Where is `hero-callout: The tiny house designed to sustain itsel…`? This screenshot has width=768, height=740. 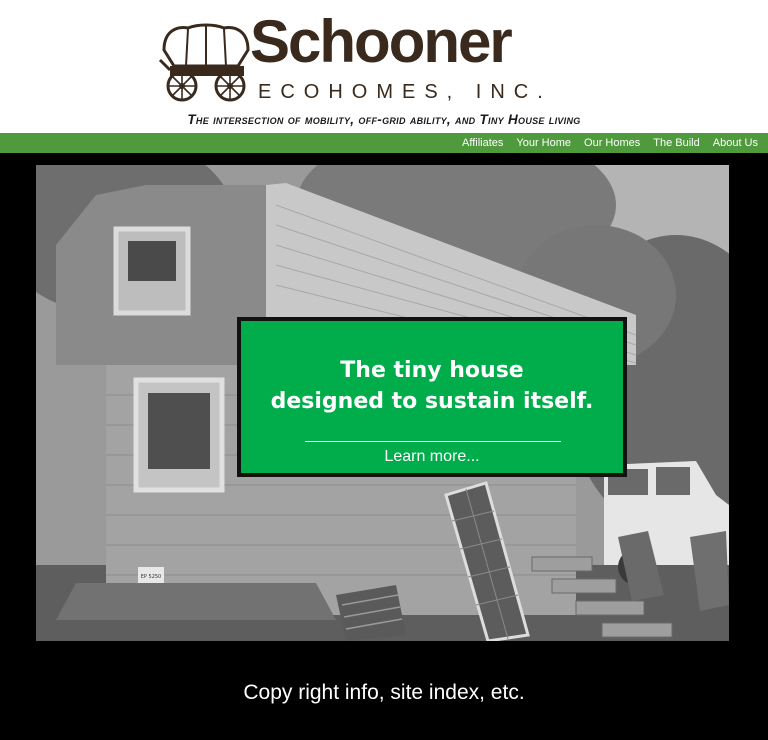
hero-callout: The tiny house designed to sustain itsel… is located at coordinates (432, 397).